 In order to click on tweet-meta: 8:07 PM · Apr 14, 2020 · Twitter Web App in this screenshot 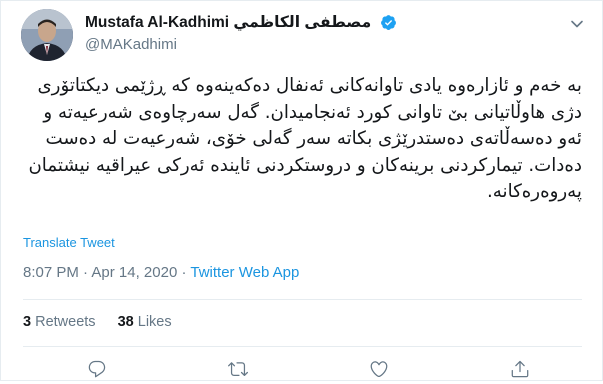, I will do `click(161, 272)`.